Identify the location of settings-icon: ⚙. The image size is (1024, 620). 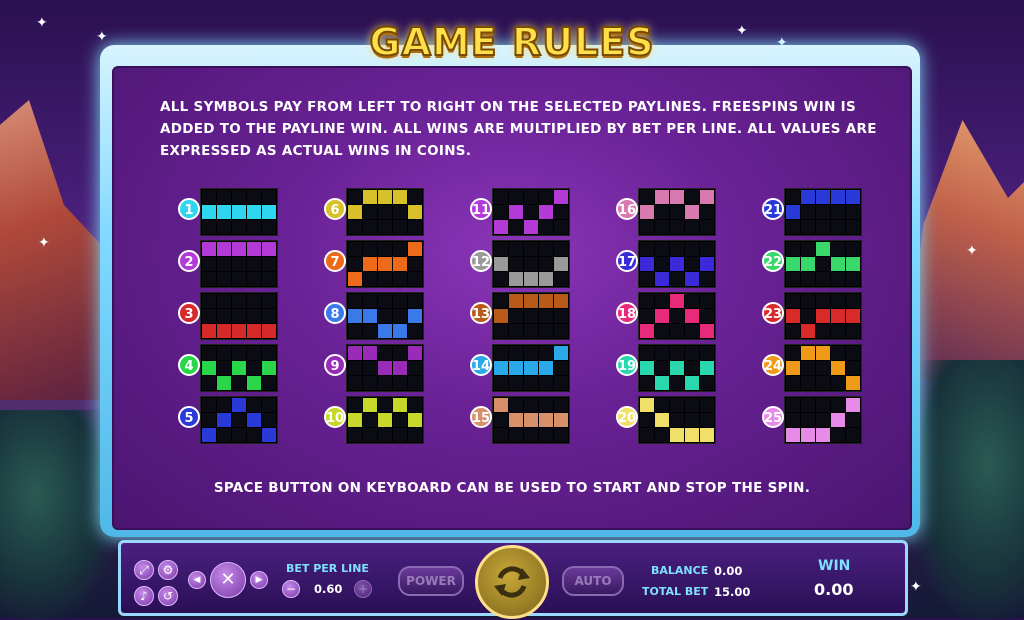
(168, 570).